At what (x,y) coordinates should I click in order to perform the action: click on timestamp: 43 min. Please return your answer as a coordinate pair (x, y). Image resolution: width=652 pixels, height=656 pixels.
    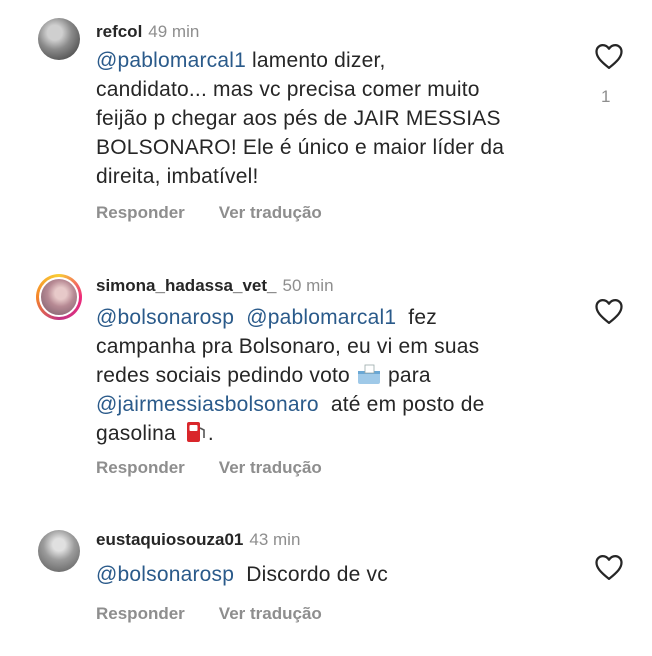
    Looking at the image, I should click on (275, 539).